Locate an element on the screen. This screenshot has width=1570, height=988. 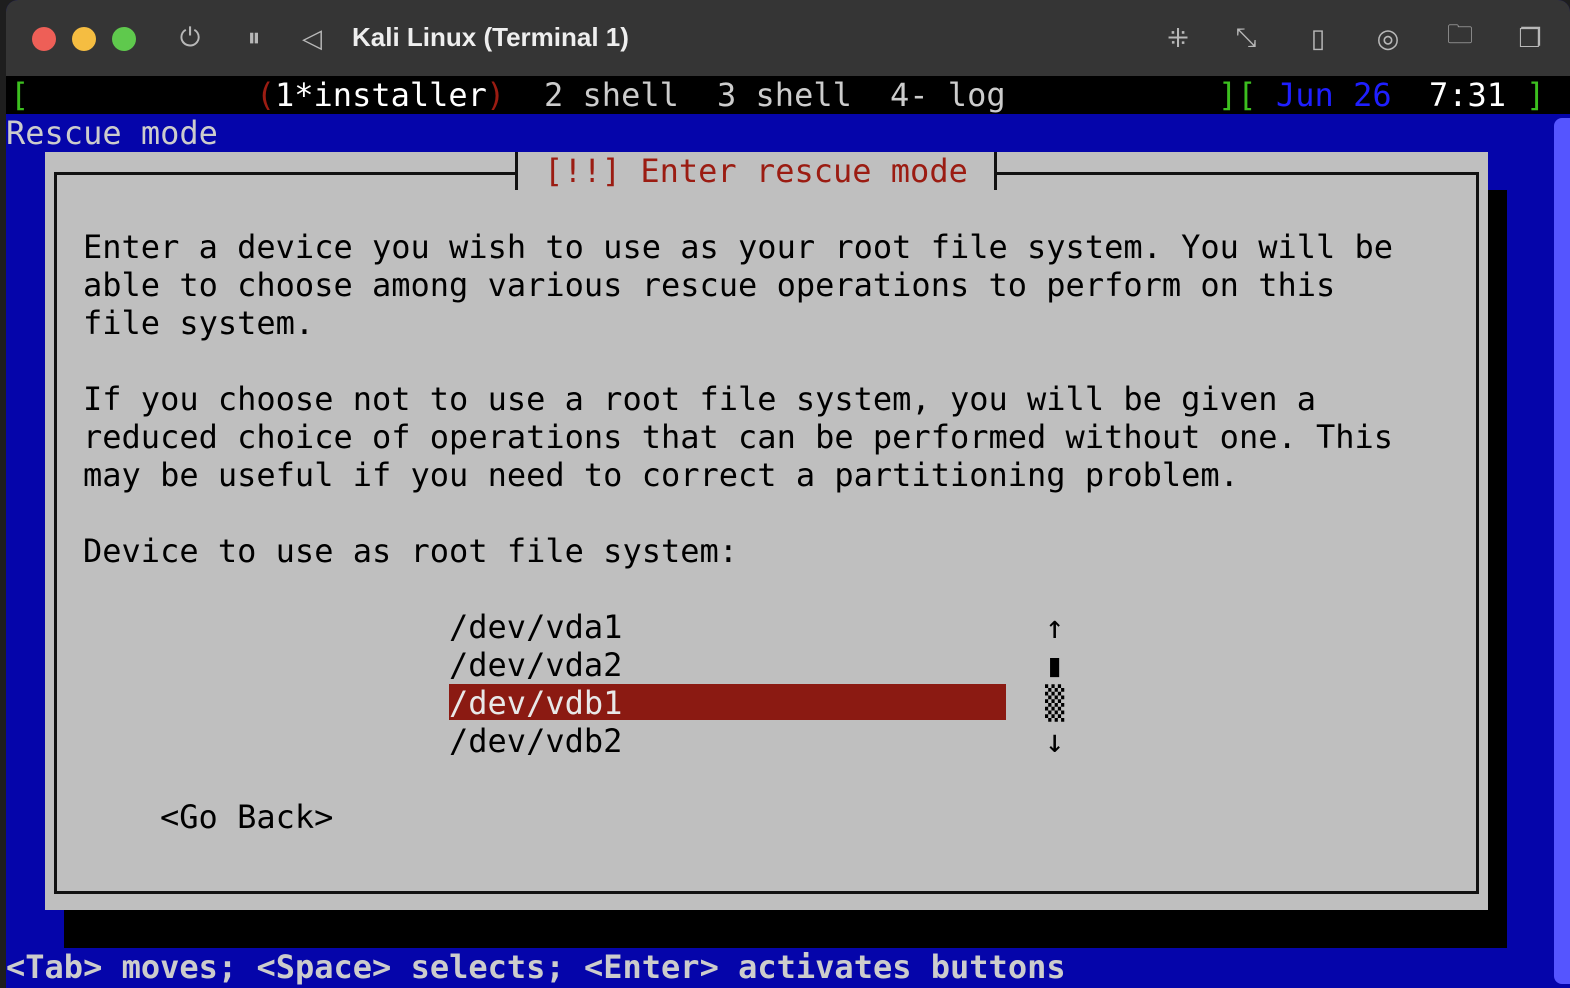
dialog-title: [!!] Enter rescue mode is located at coordinates (756, 171).